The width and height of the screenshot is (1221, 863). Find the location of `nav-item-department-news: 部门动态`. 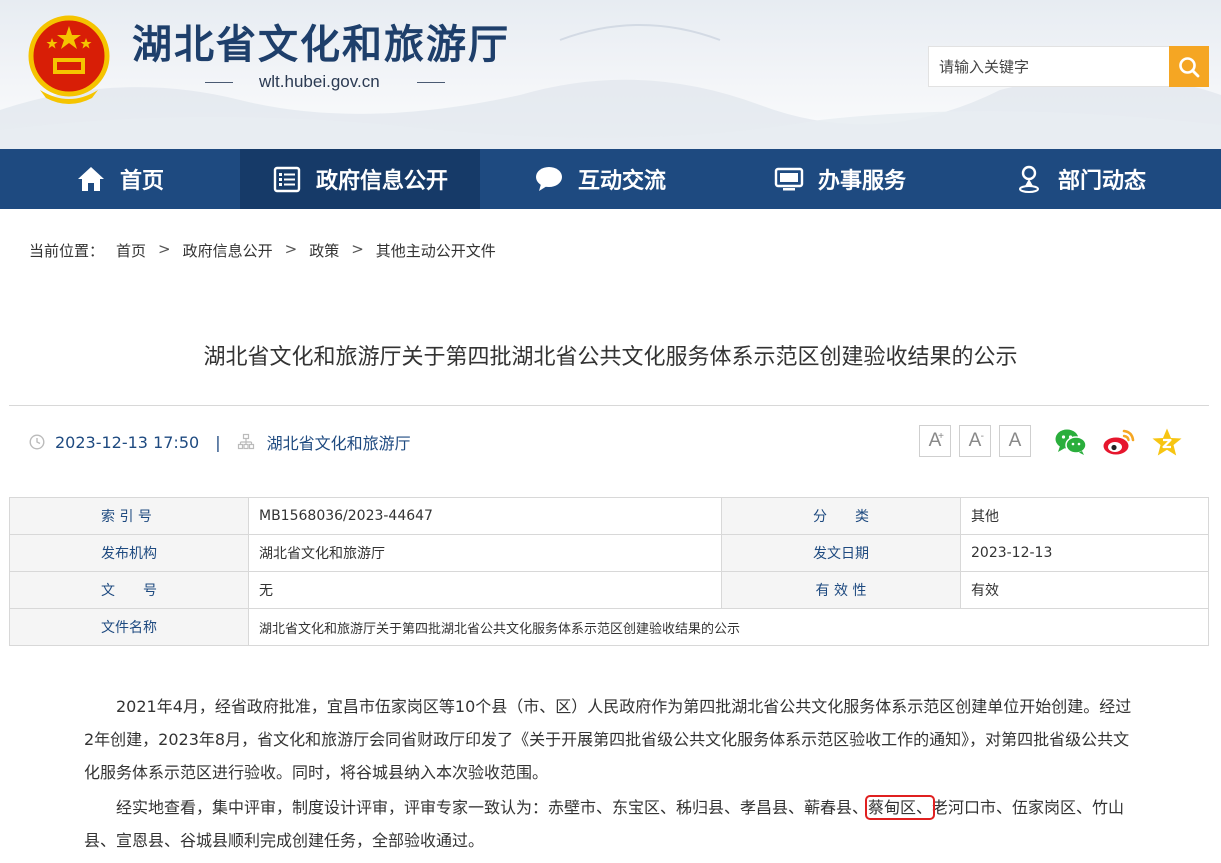

nav-item-department-news: 部门动态 is located at coordinates (1080, 179).